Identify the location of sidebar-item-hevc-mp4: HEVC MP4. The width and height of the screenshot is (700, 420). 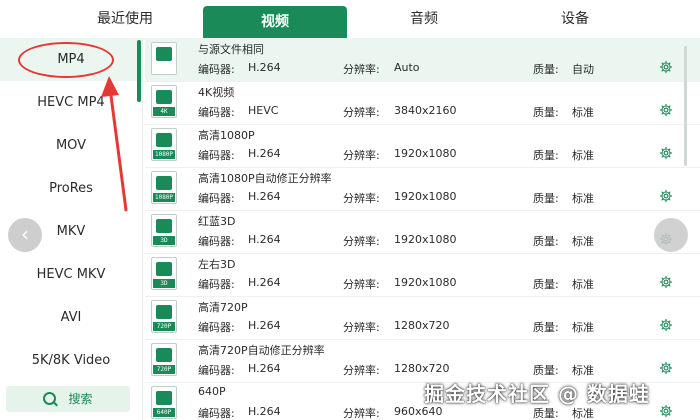
(71, 102).